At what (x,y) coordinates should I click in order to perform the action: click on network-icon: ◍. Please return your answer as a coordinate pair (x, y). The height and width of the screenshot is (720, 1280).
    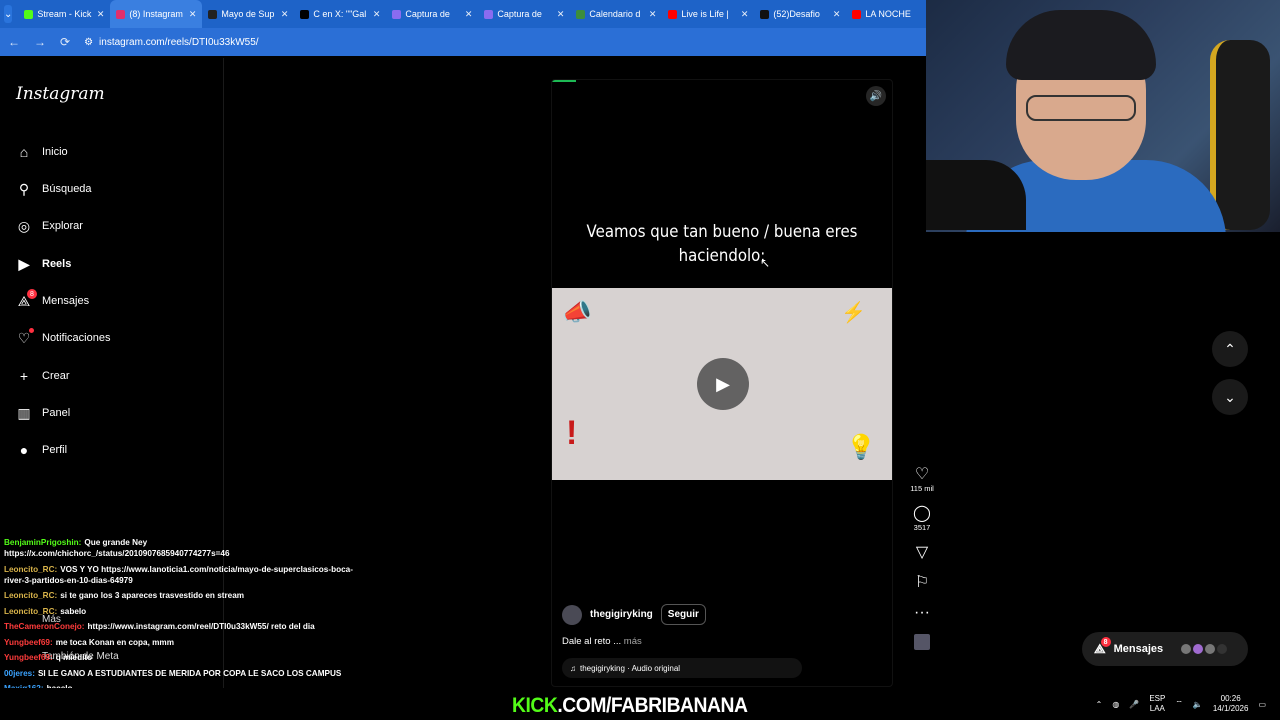
    Looking at the image, I should click on (1115, 704).